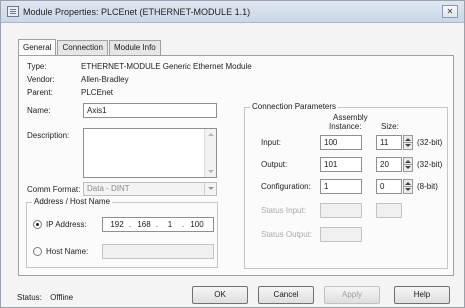  I want to click on cancel-button: Cancel, so click(286, 295).